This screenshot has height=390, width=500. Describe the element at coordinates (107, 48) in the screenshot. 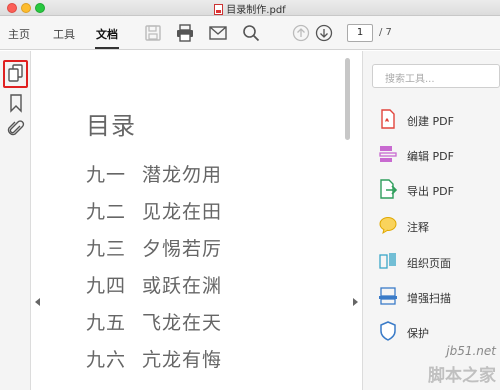

I see `active-tab-indicator` at that location.